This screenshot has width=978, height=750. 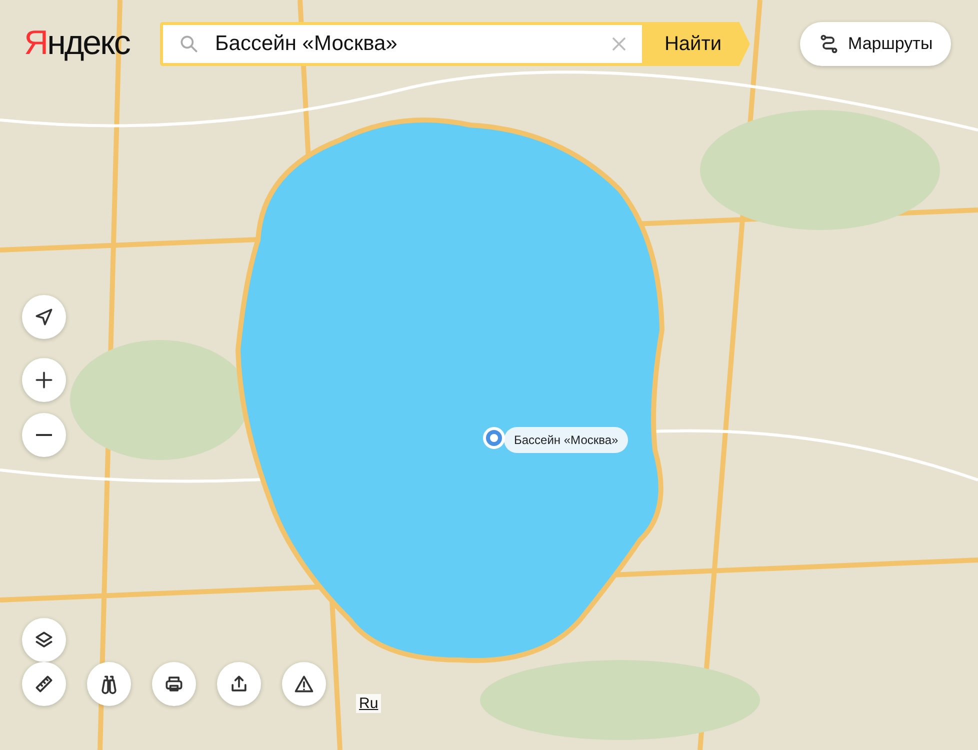 I want to click on plus-icon, so click(x=44, y=380).